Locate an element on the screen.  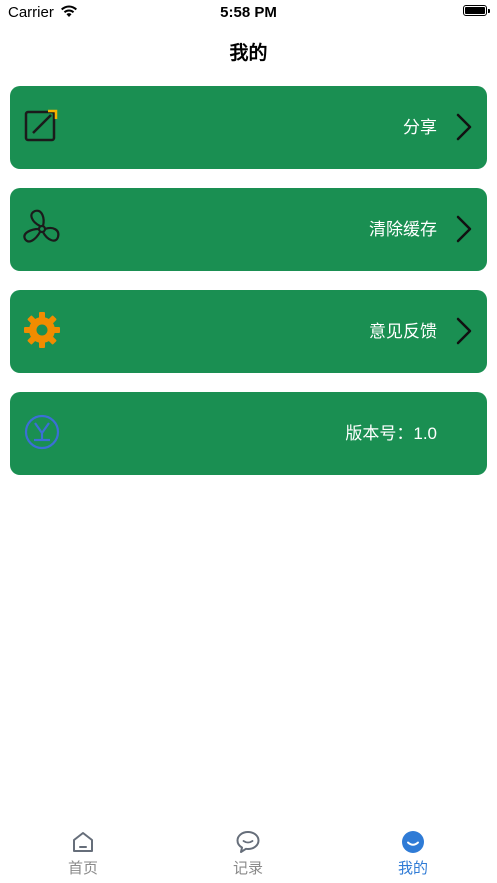
share-row: 分享 is located at coordinates (248, 127).